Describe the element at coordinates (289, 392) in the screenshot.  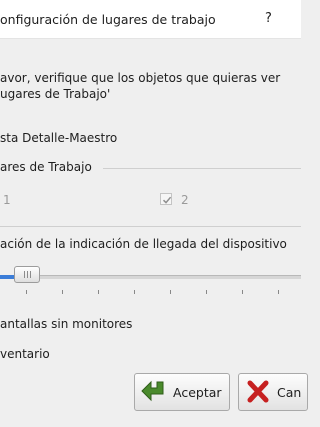
I see `cancel-button-label: Can` at that location.